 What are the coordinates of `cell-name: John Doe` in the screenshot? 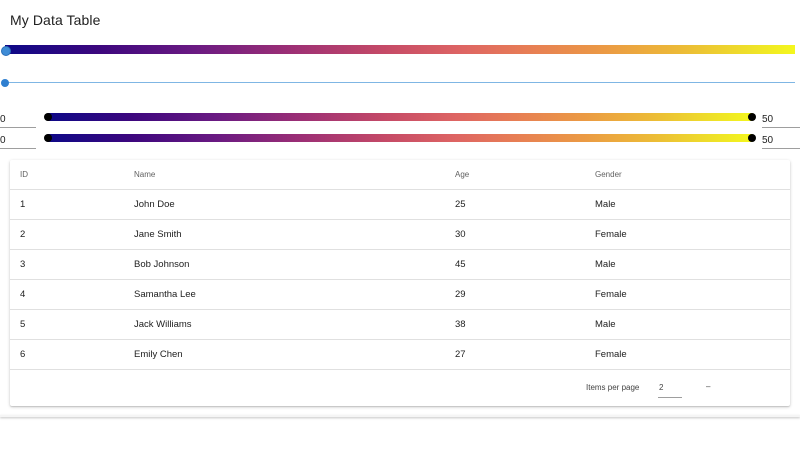 It's located at (284, 204).